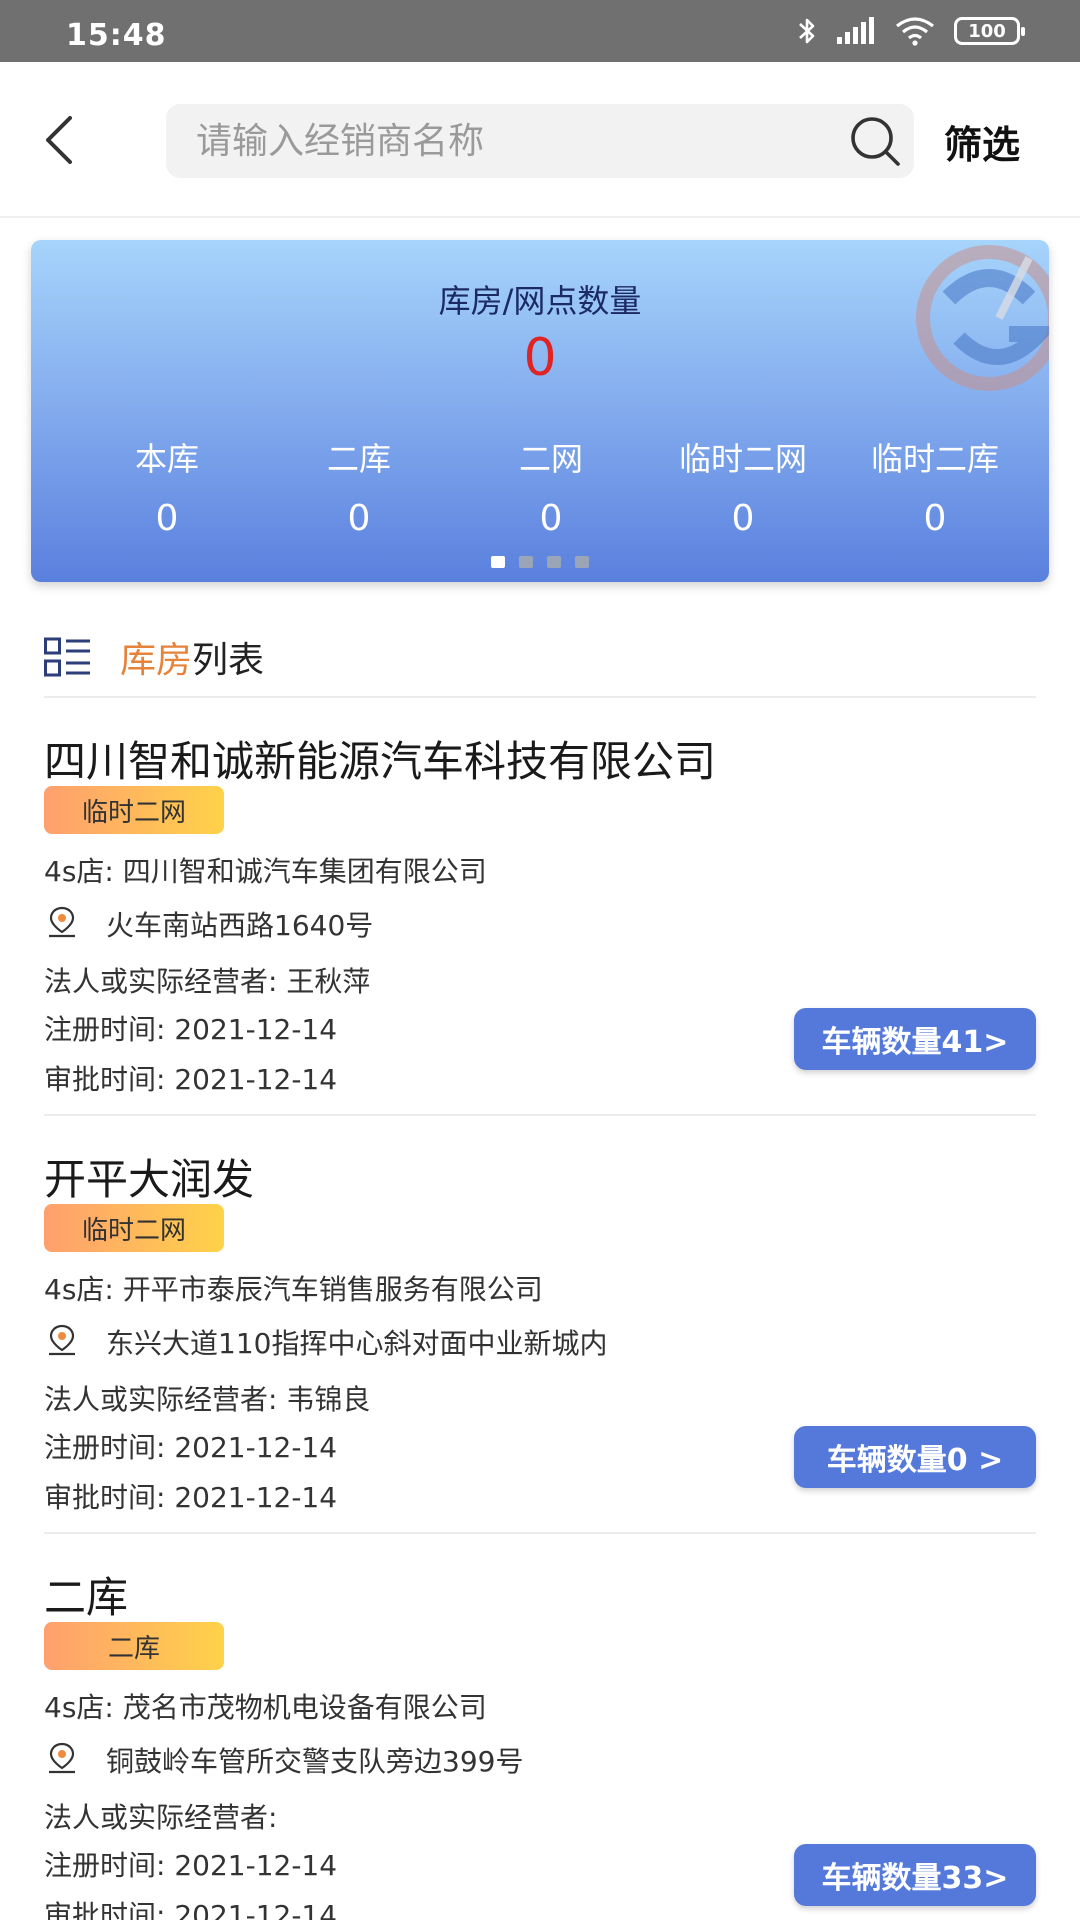 This screenshot has height=1920, width=1080. What do you see at coordinates (134, 1646) in the screenshot?
I see `type-badge: 二库` at bounding box center [134, 1646].